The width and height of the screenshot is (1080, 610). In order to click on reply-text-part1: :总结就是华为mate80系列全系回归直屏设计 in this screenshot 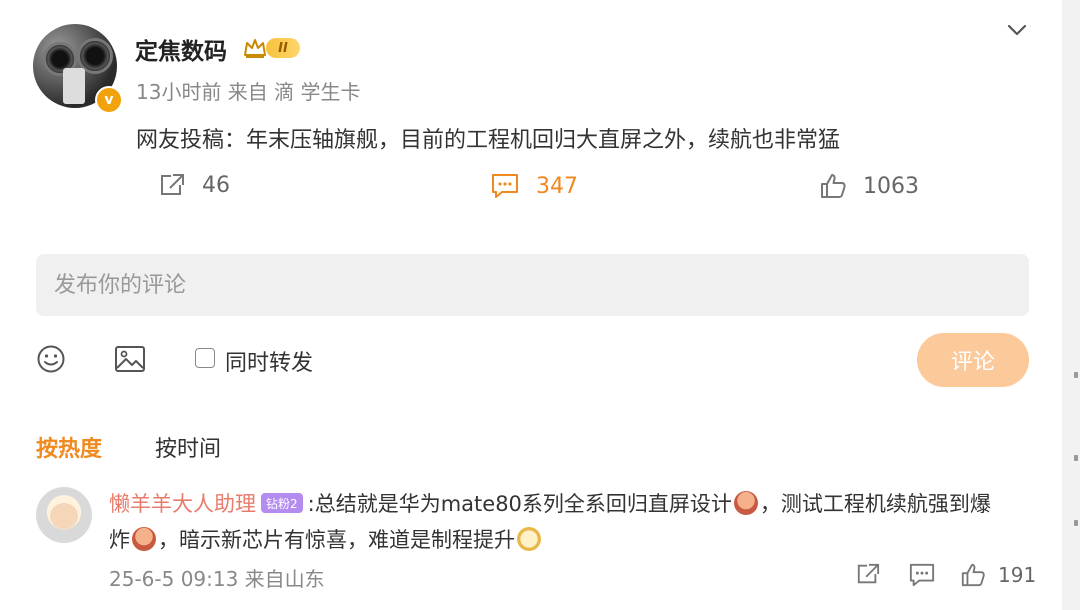, I will do `click(519, 504)`.